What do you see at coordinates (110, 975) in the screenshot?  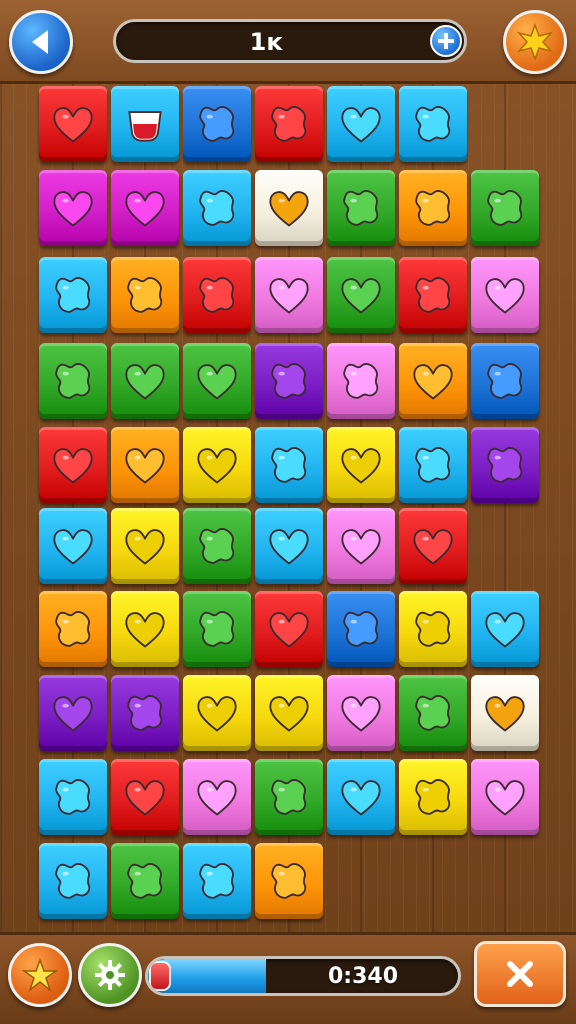 I see `settings-button` at bounding box center [110, 975].